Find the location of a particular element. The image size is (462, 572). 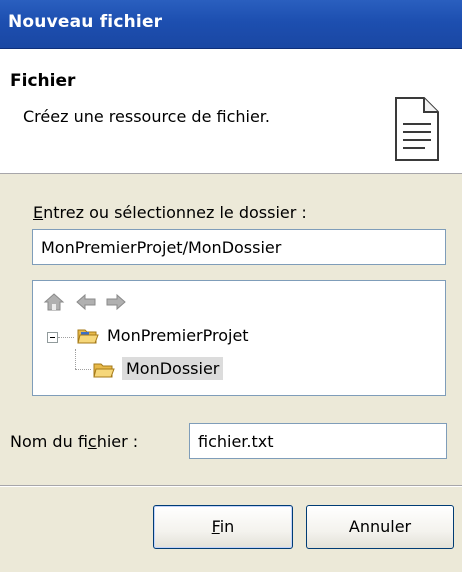

open-project-folder-icon is located at coordinates (88, 336).